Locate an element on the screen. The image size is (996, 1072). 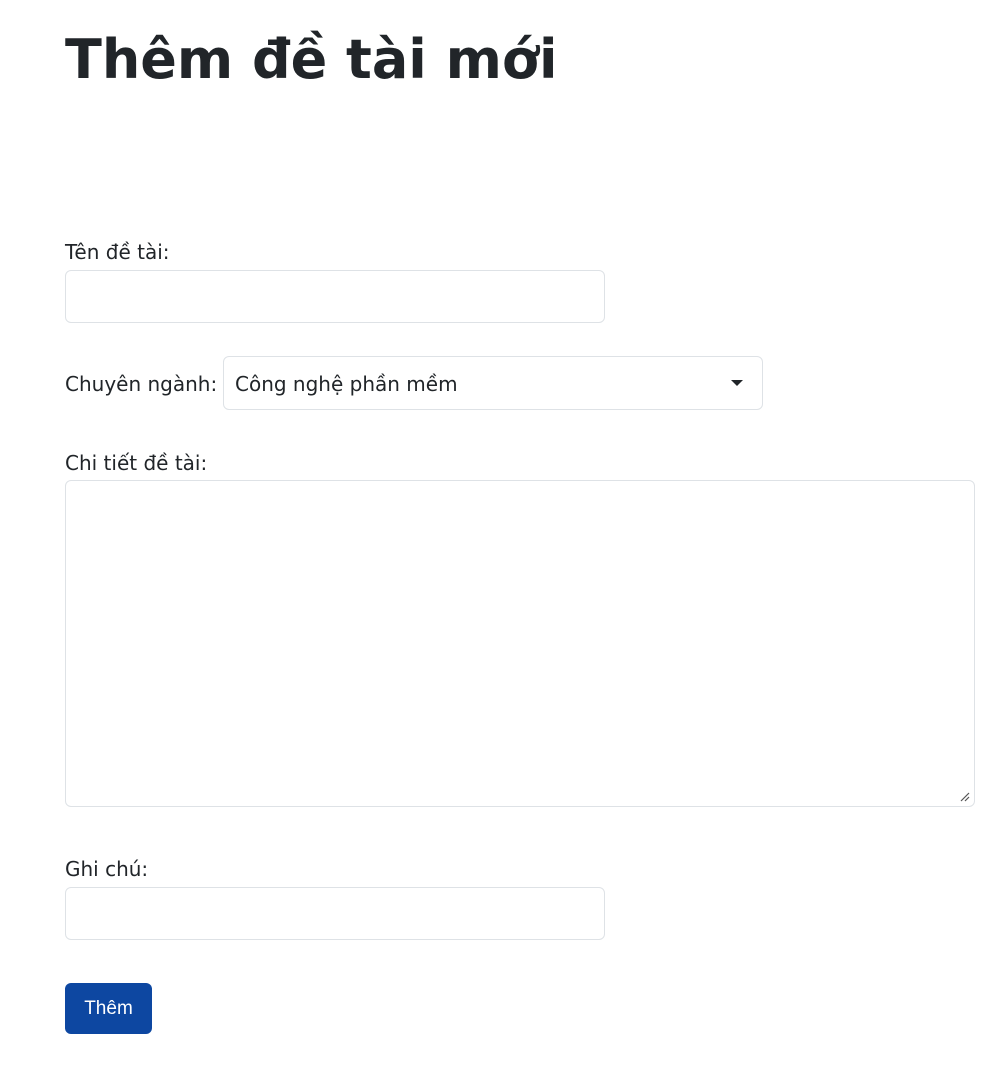
submit-button: Thêm is located at coordinates (108, 1008).